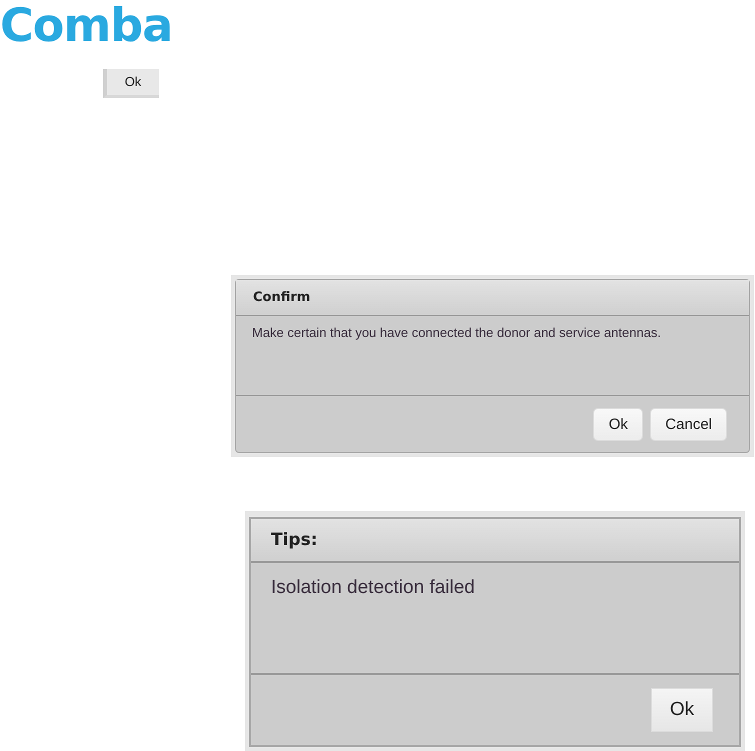 Image resolution: width=755 pixels, height=751 pixels. What do you see at coordinates (457, 333) in the screenshot?
I see `dialog-message: Make certain that you have connected the donor and service antennas.` at bounding box center [457, 333].